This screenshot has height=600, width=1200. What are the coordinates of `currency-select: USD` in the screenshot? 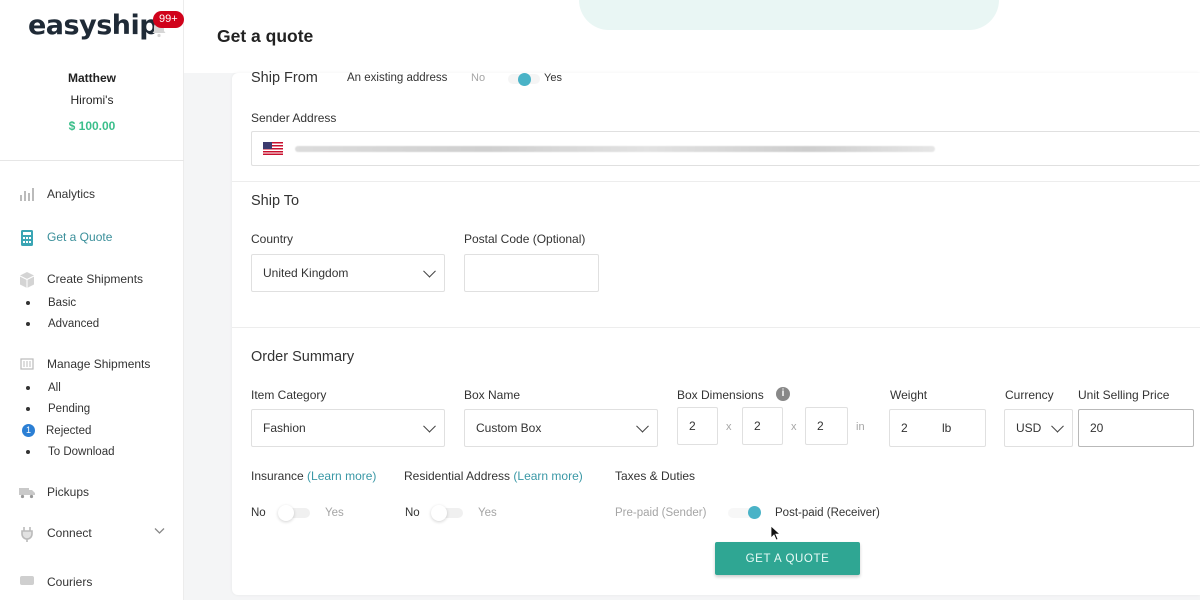 It's located at (1038, 428).